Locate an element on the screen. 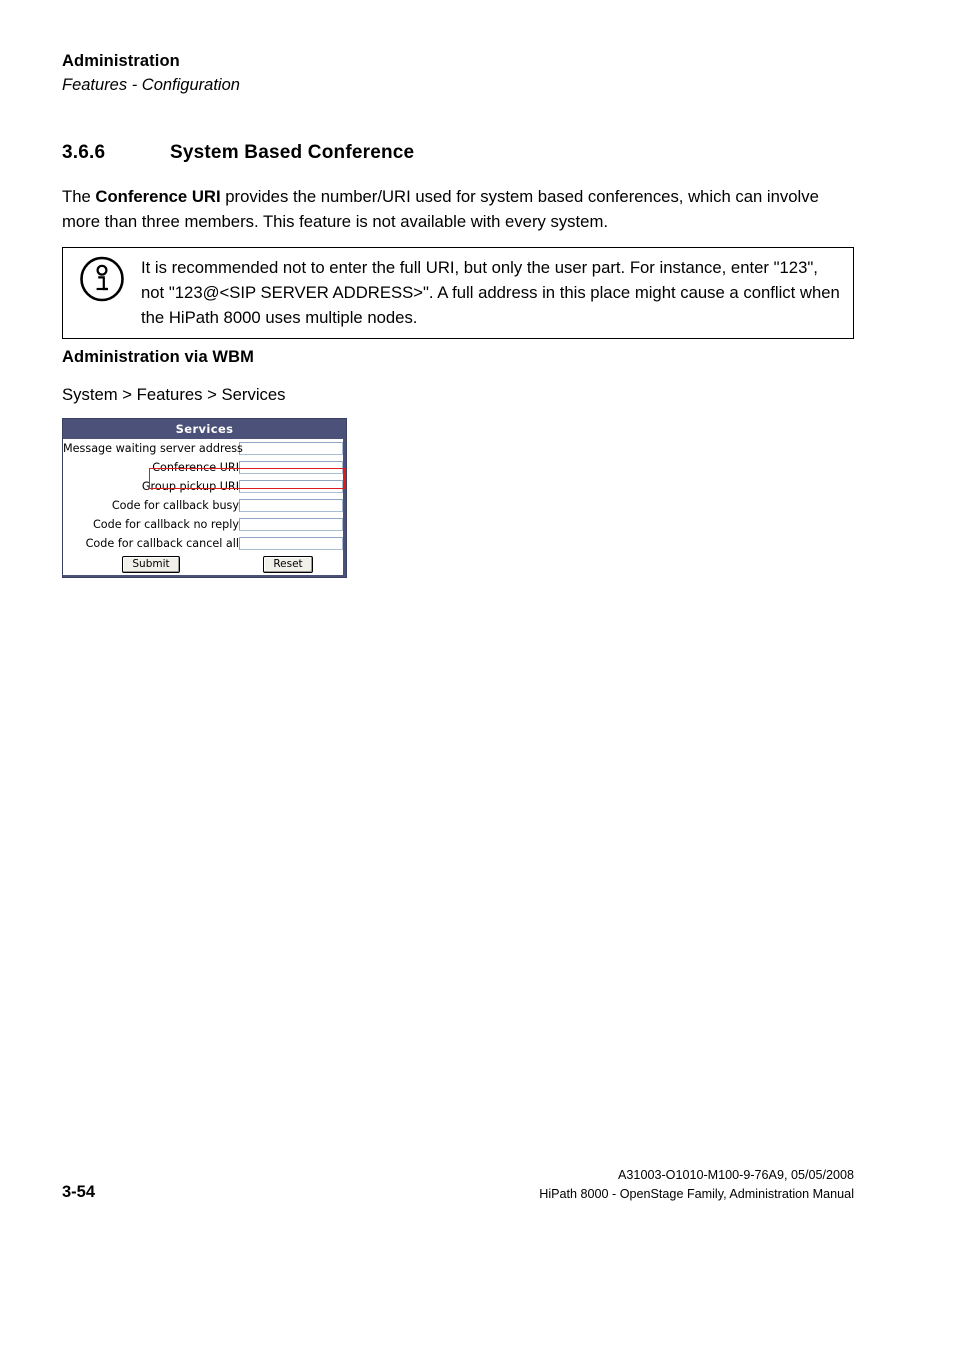 The image size is (954, 1351). table-row: Message waiting server address is located at coordinates (203, 448).